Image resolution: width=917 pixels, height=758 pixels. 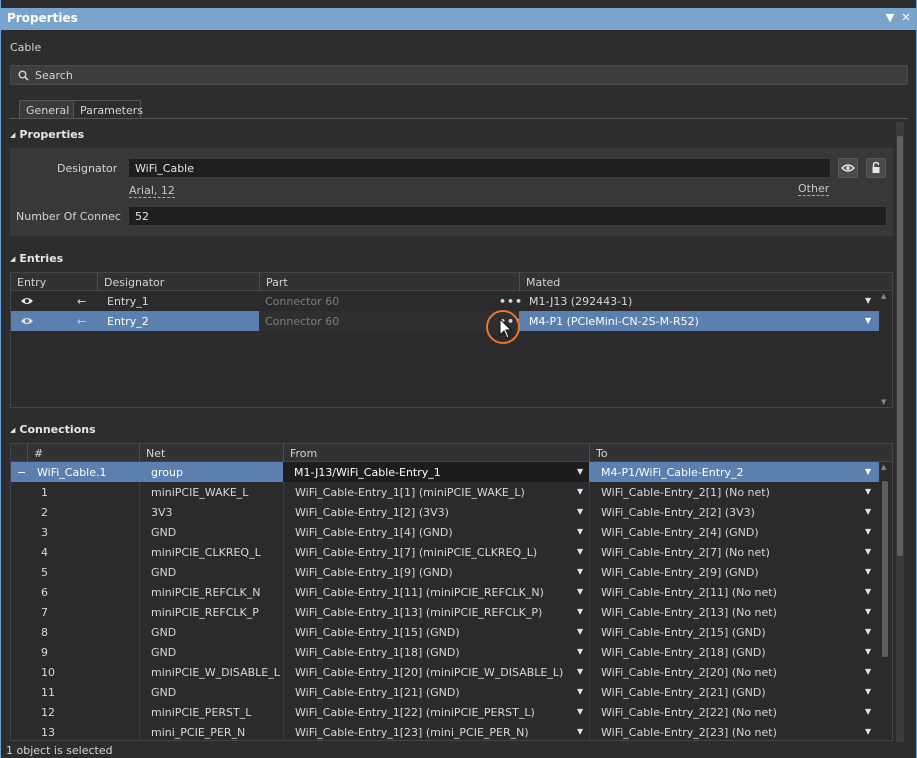 I want to click on designator-field: WiFi_Cable, so click(x=479, y=168).